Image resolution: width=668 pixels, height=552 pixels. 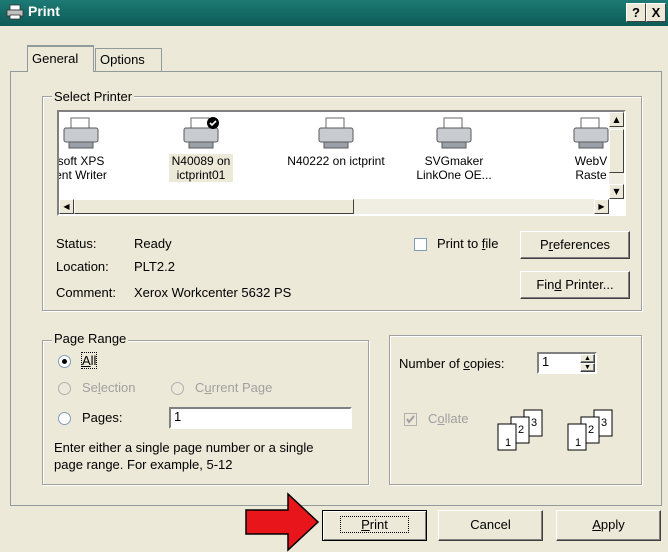 I want to click on default-printer-icon, so click(x=201, y=133).